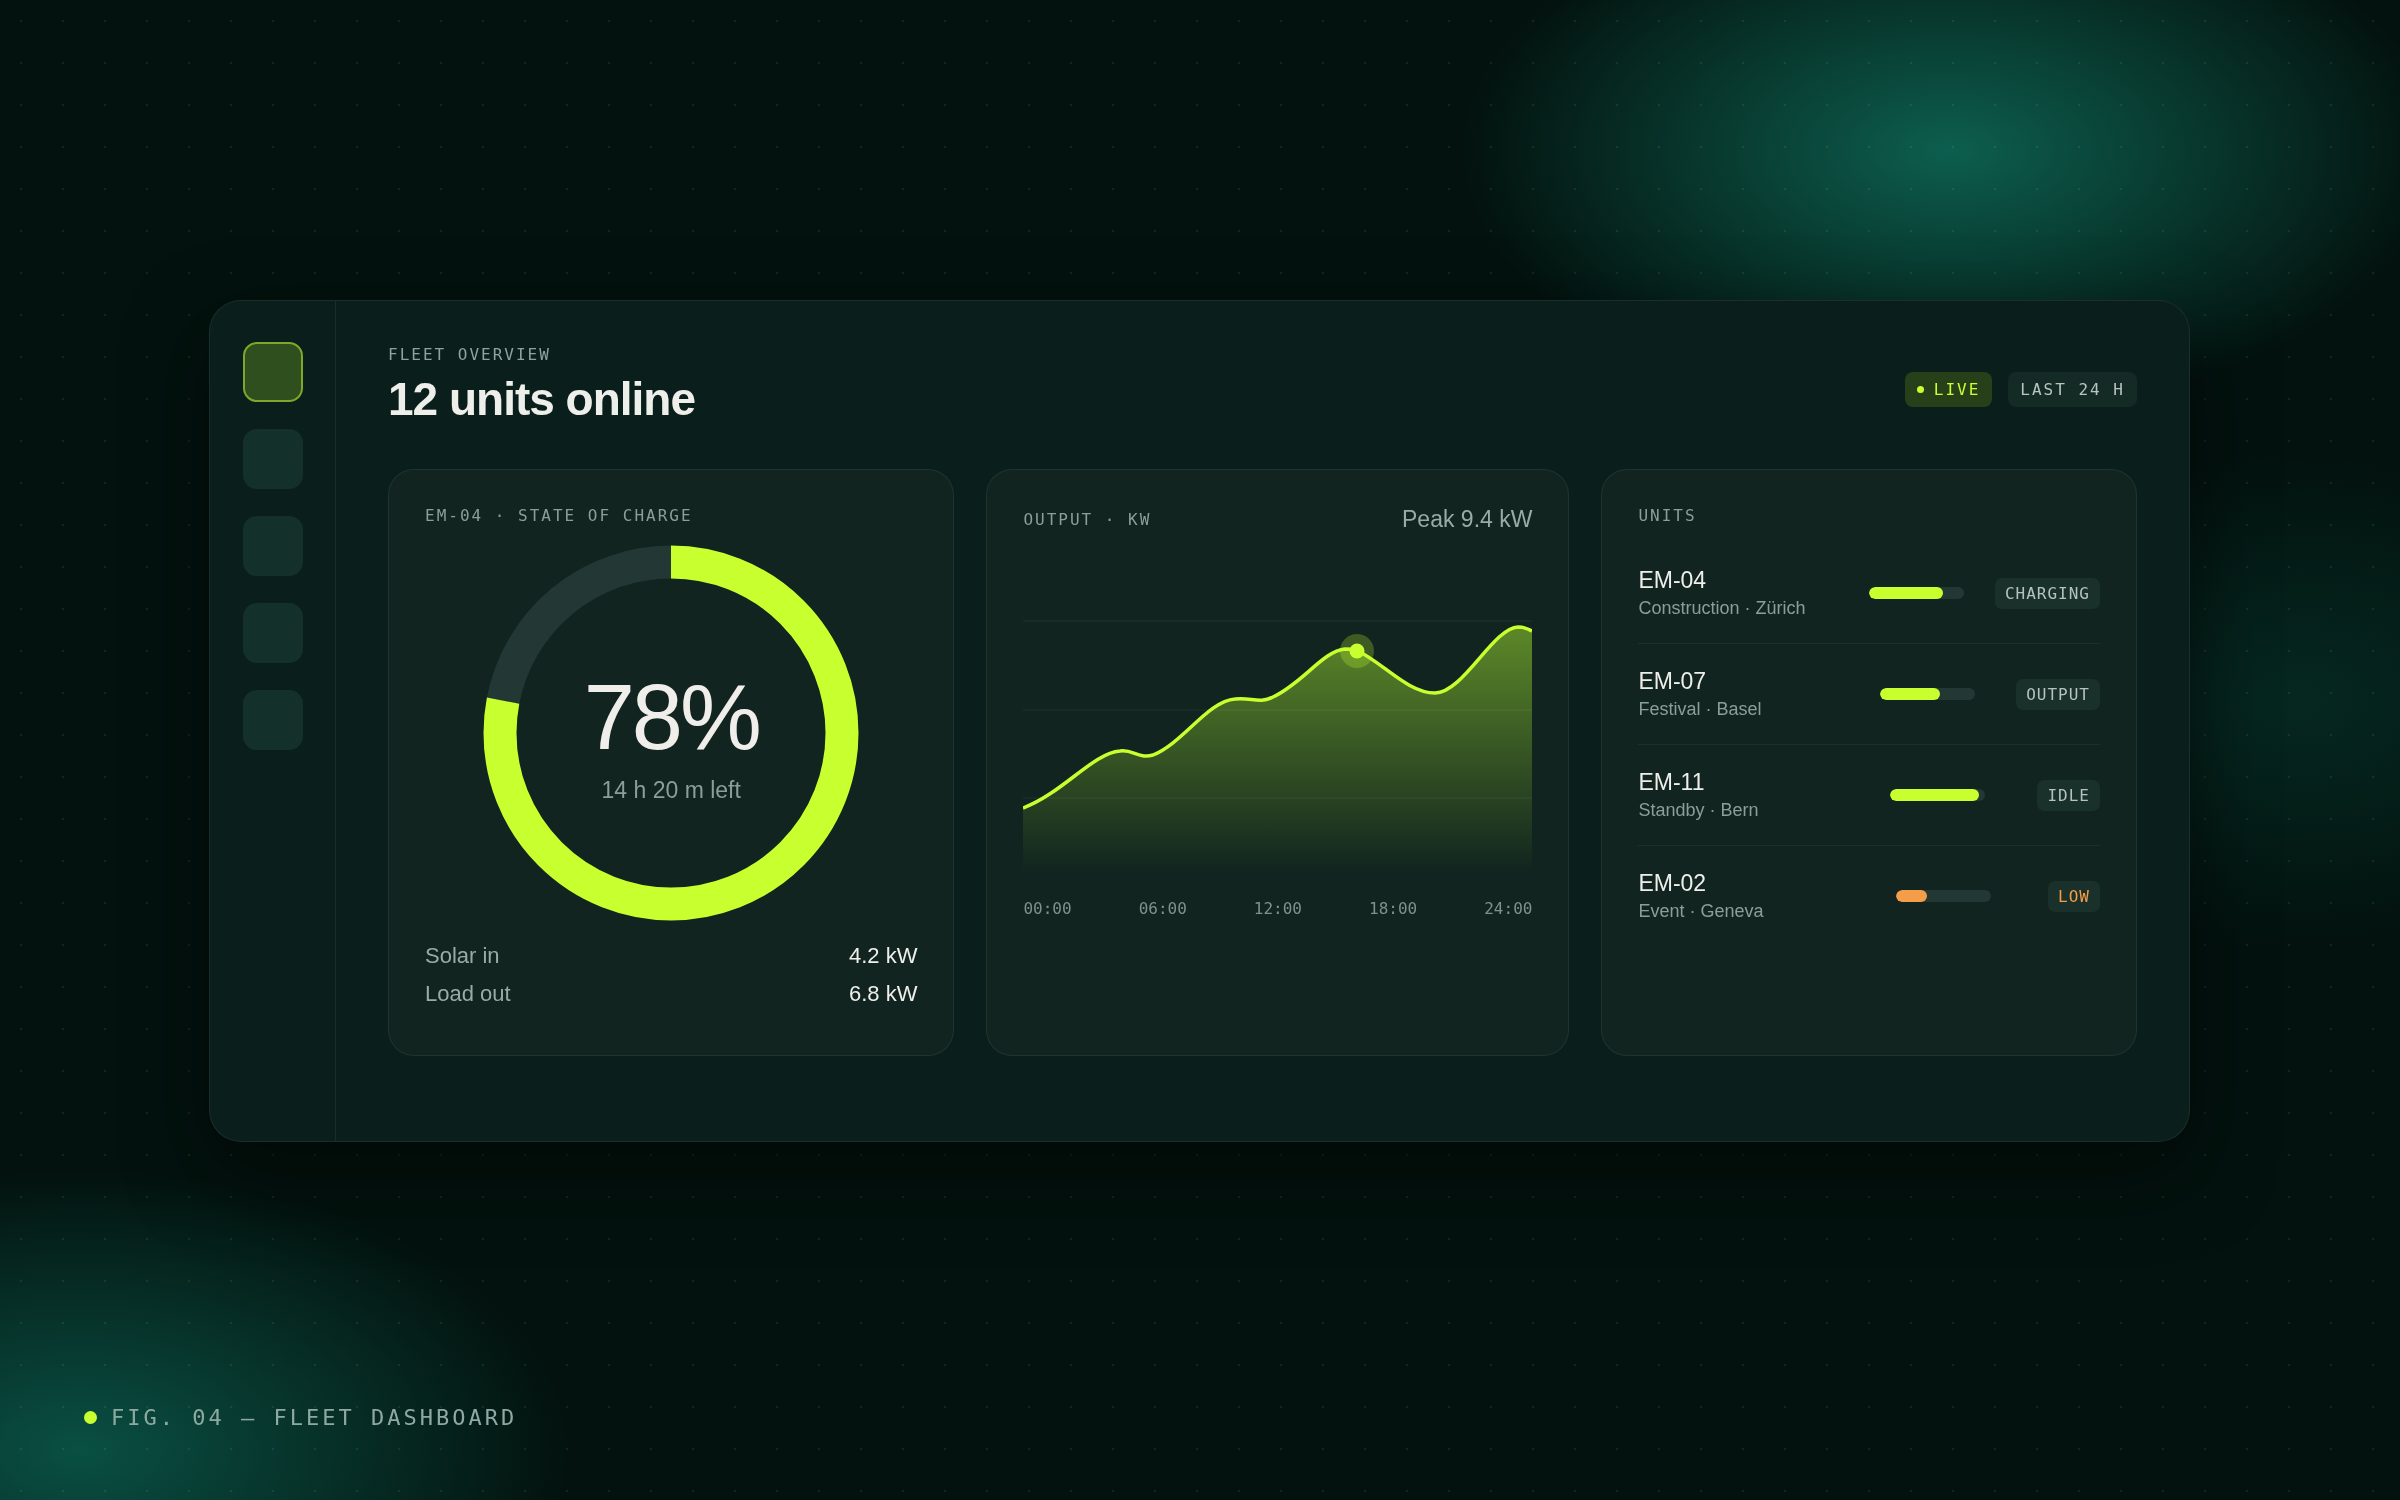 Image resolution: width=2400 pixels, height=1500 pixels. What do you see at coordinates (1087, 519) in the screenshot?
I see `card-label: OUTPUT · KW` at bounding box center [1087, 519].